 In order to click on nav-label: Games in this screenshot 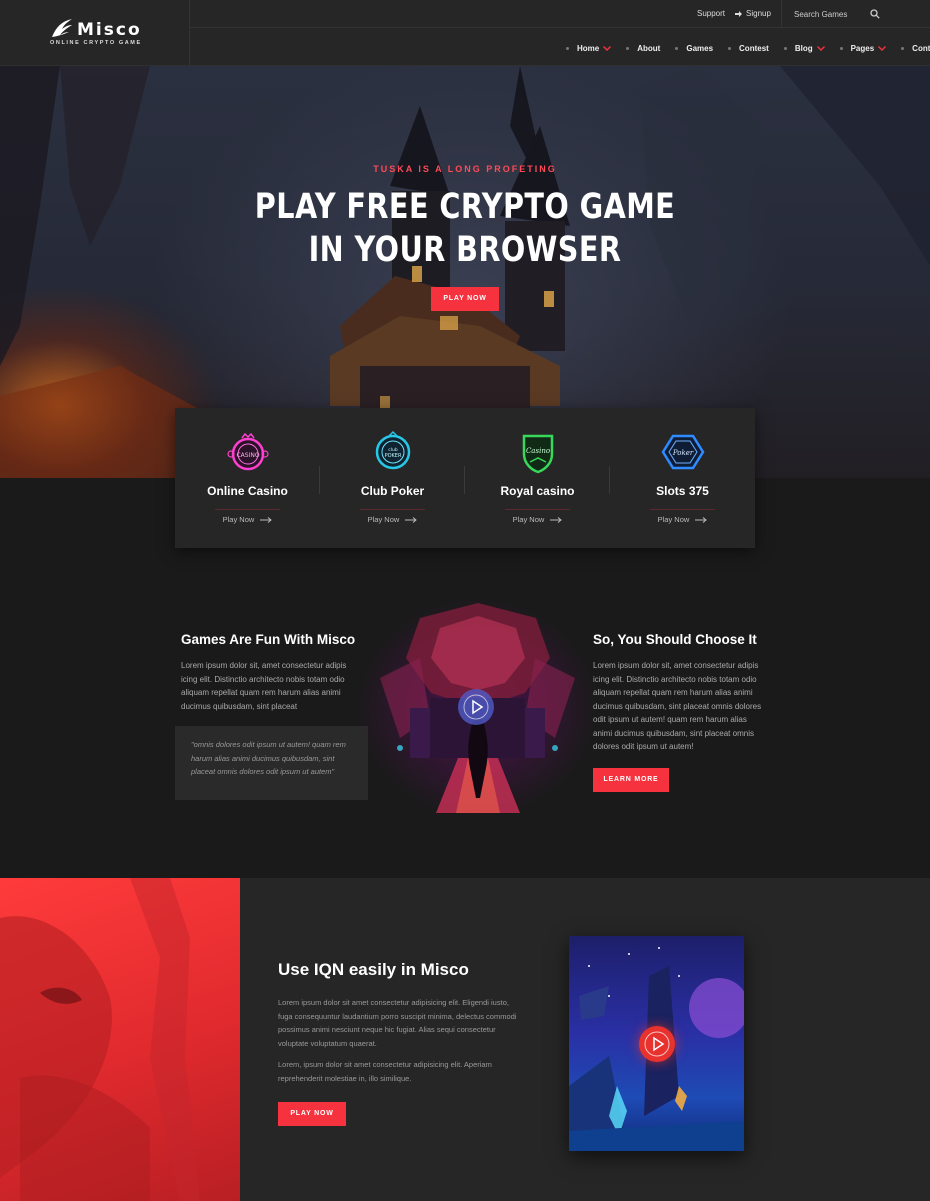, I will do `click(700, 48)`.